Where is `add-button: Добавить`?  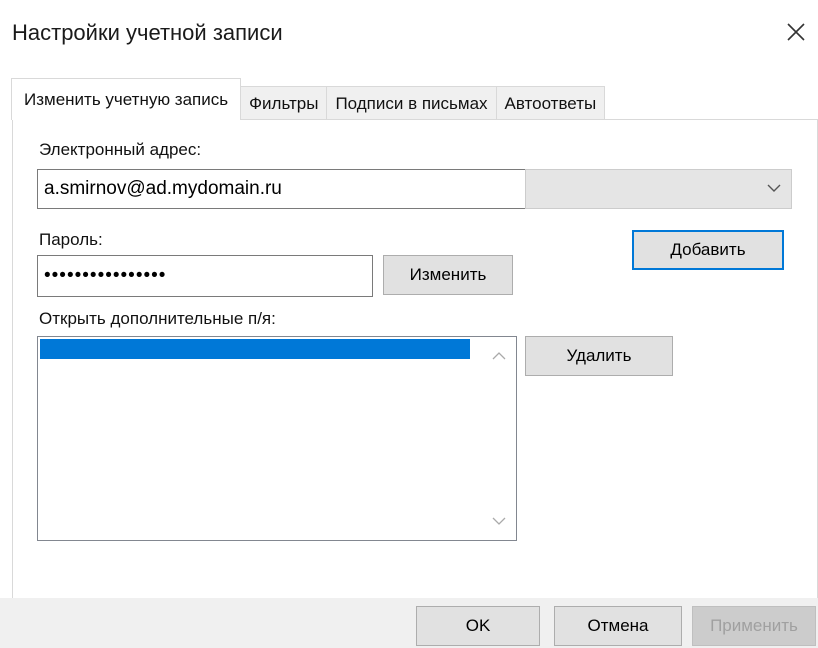
add-button: Добавить is located at coordinates (708, 250).